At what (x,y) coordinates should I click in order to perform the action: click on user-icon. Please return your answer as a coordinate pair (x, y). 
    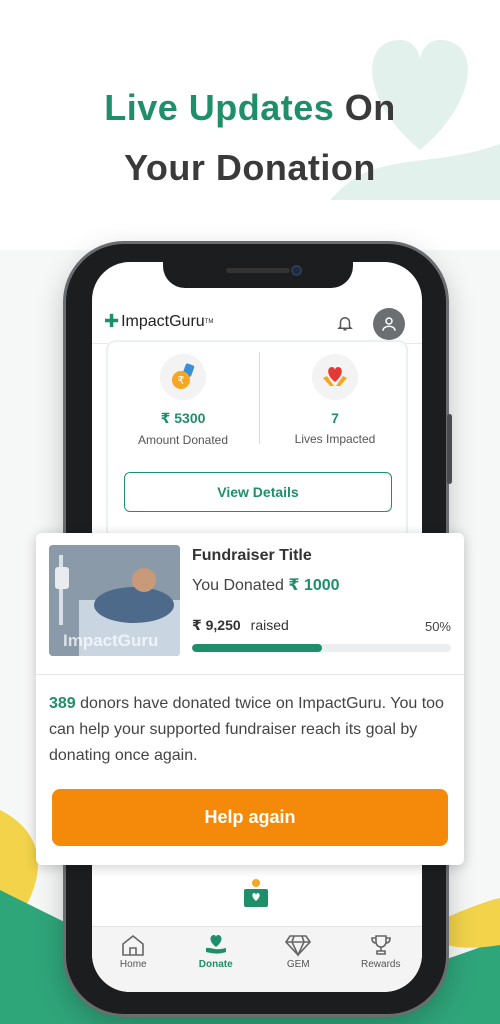
    Looking at the image, I should click on (389, 324).